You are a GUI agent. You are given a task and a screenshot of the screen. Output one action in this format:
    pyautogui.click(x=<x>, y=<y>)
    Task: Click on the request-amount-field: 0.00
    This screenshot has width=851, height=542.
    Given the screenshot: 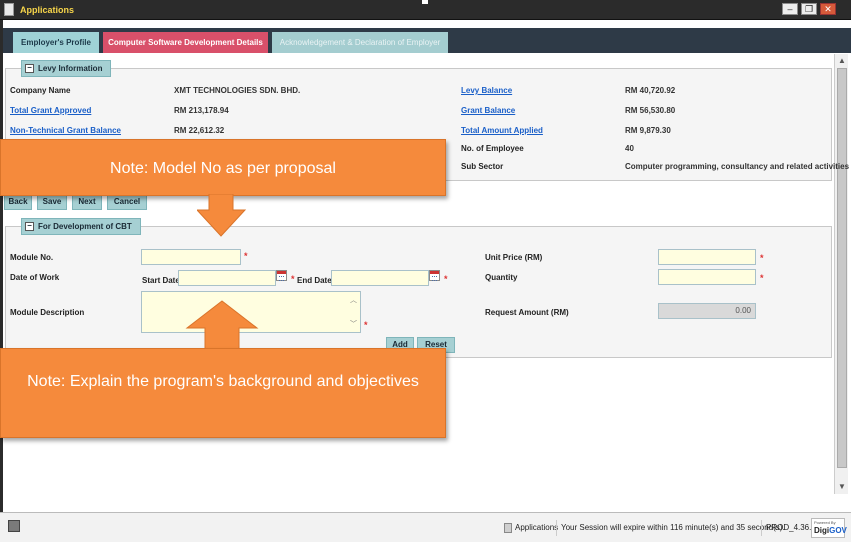 What is the action you would take?
    pyautogui.click(x=707, y=311)
    